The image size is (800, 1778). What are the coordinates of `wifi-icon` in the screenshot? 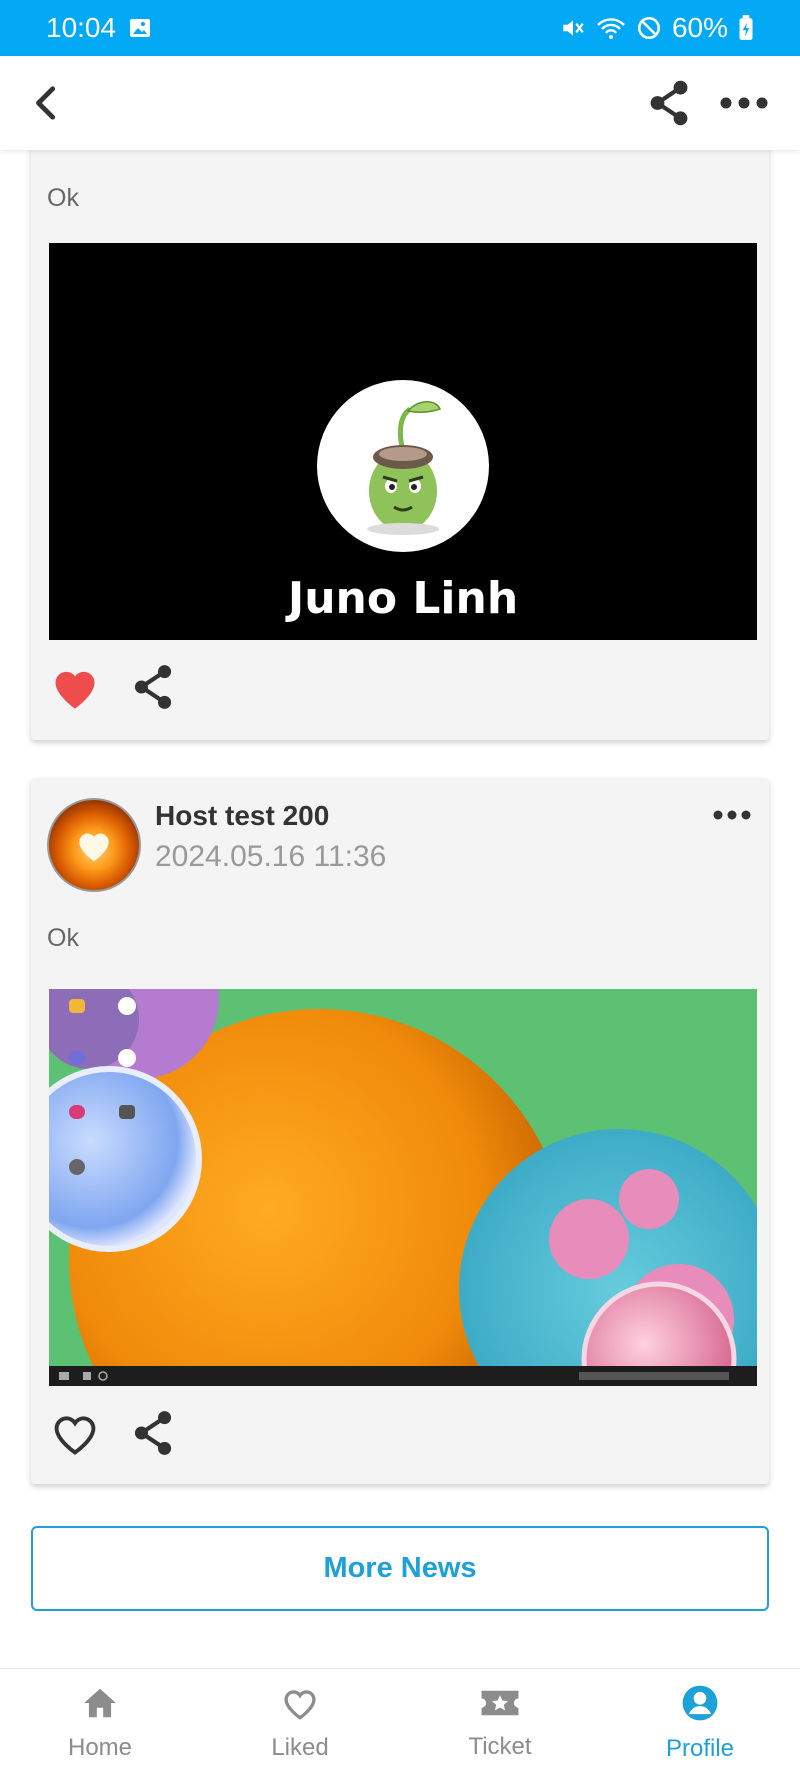 It's located at (611, 28).